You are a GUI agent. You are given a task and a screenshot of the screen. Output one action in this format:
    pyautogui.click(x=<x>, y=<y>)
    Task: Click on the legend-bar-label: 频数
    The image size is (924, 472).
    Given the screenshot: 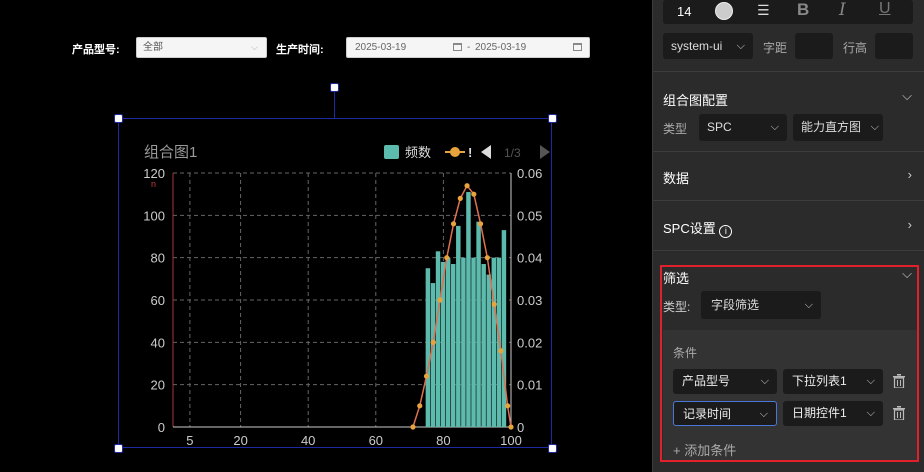 What is the action you would take?
    pyautogui.click(x=418, y=152)
    